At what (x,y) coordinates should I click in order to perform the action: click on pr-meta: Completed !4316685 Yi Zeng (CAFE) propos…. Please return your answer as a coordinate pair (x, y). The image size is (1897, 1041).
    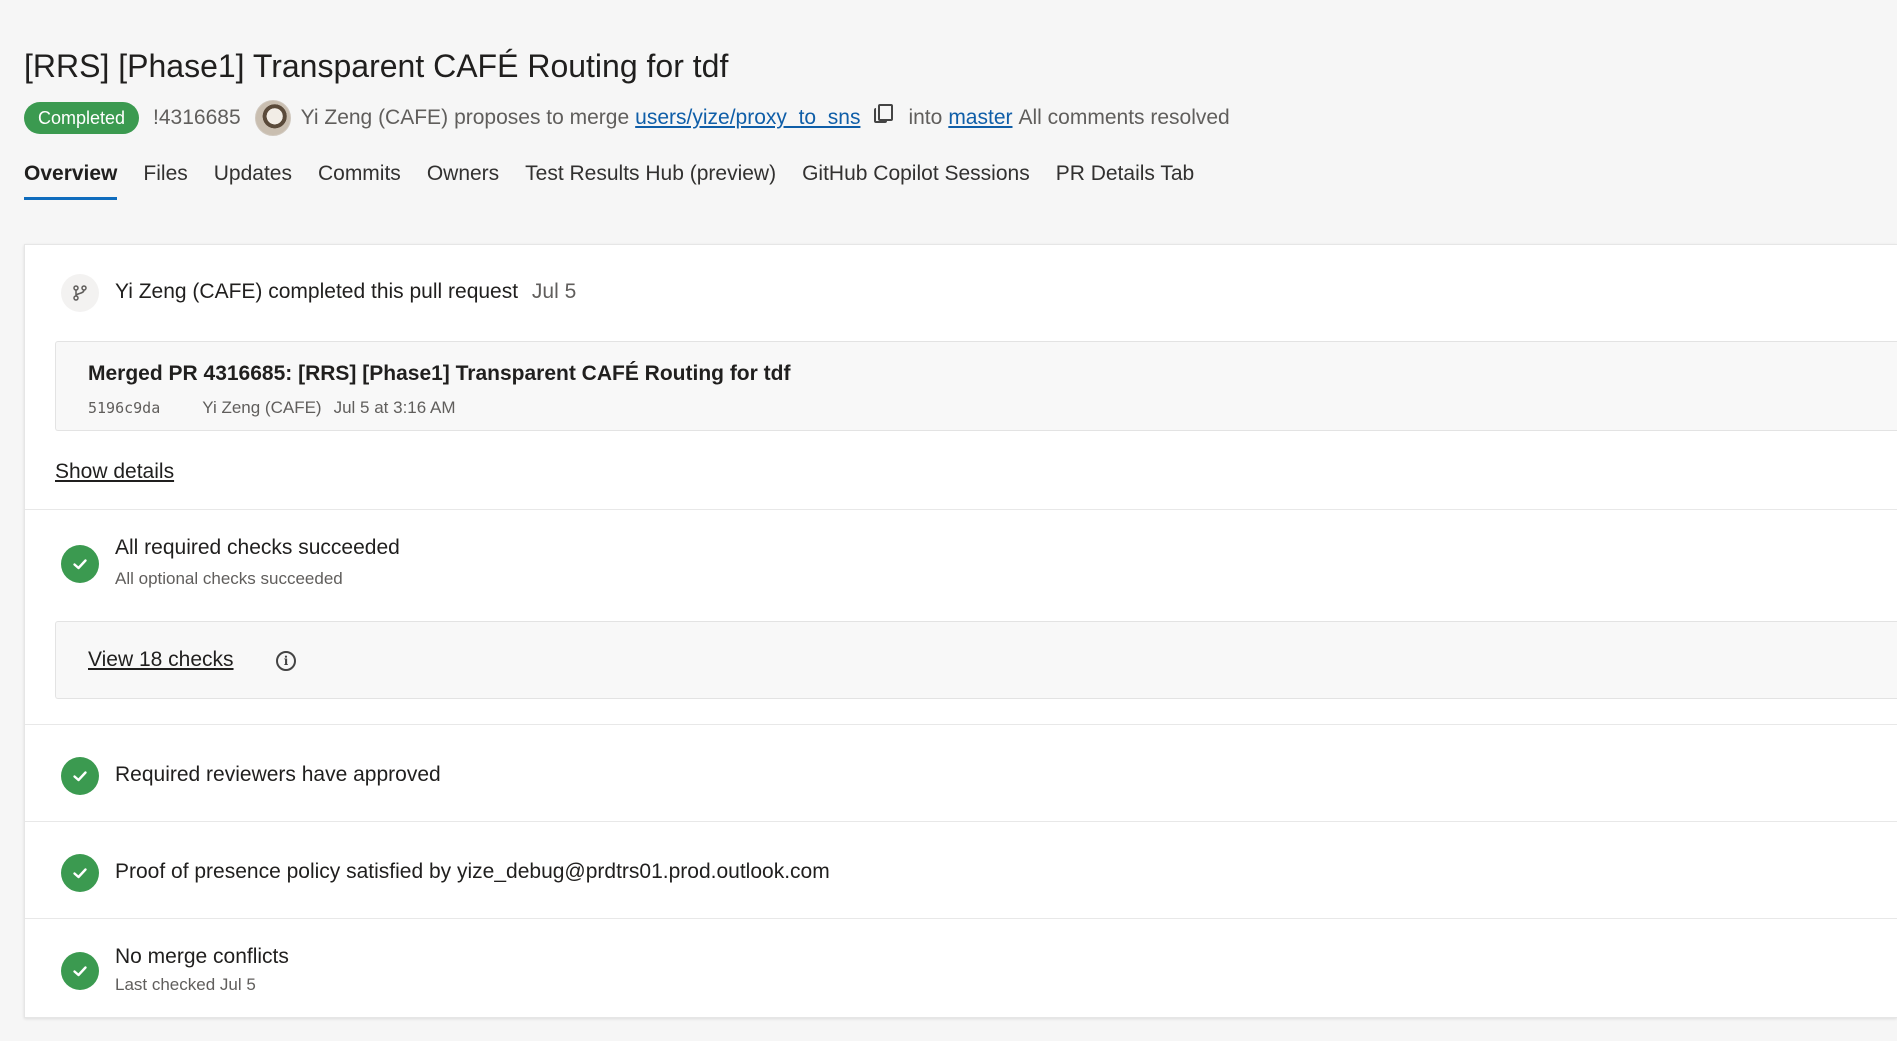
    Looking at the image, I should click on (627, 118).